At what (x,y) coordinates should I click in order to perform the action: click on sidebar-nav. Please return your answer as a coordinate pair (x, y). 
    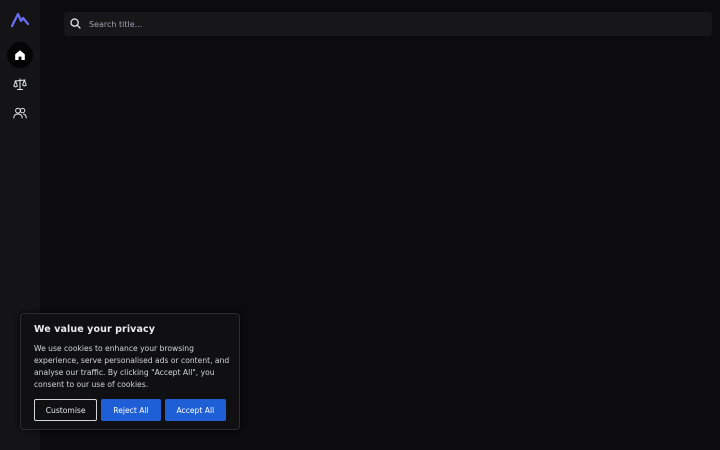
    Looking at the image, I should click on (20, 84).